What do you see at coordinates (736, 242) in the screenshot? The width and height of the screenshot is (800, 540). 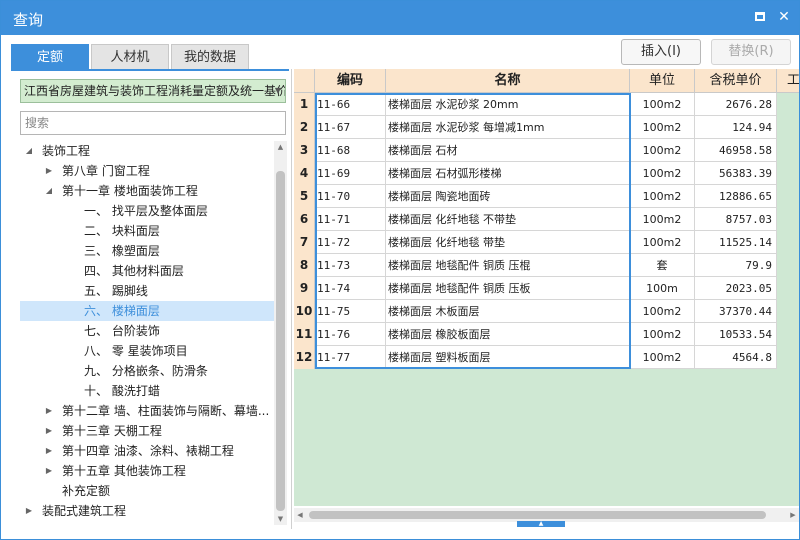 I see `cell-price: 11525.14` at bounding box center [736, 242].